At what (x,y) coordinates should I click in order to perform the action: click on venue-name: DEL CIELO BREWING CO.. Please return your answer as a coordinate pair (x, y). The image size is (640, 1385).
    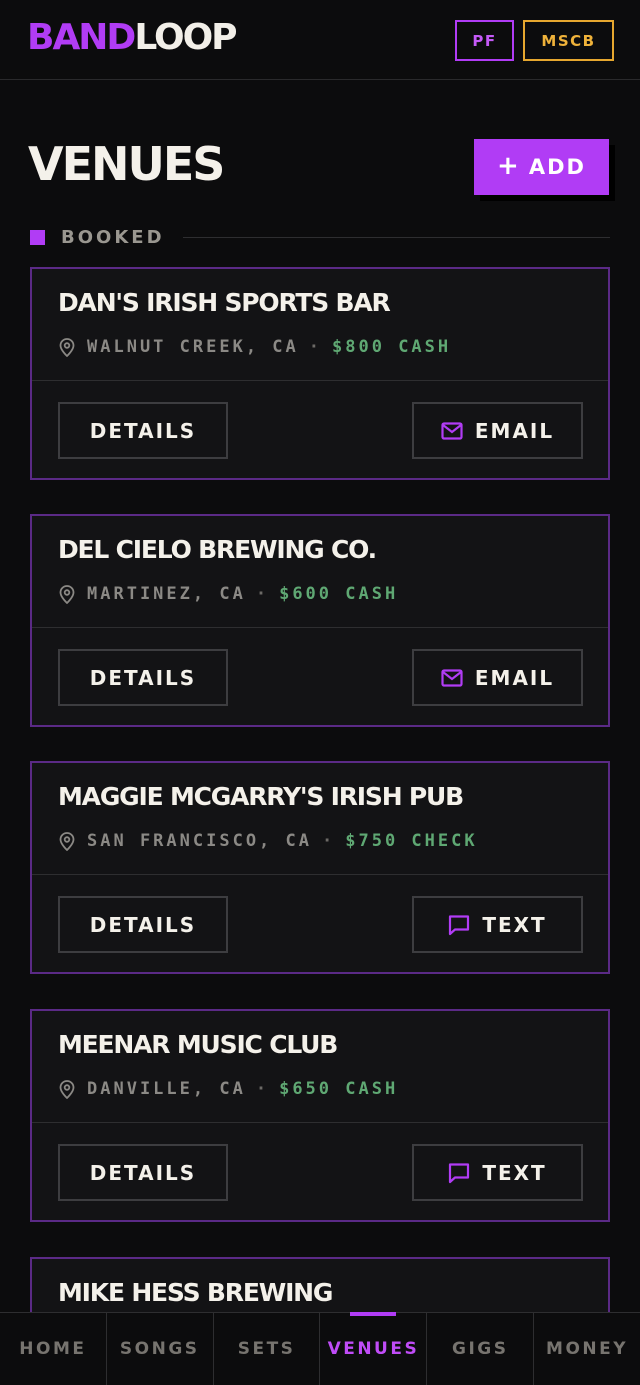
    Looking at the image, I should click on (217, 549).